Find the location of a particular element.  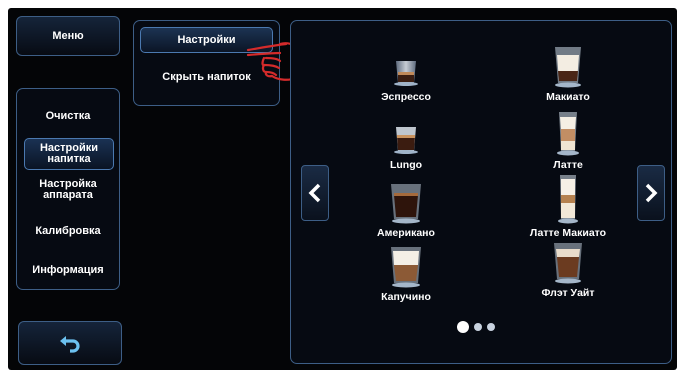

previous-page-button is located at coordinates (315, 193).